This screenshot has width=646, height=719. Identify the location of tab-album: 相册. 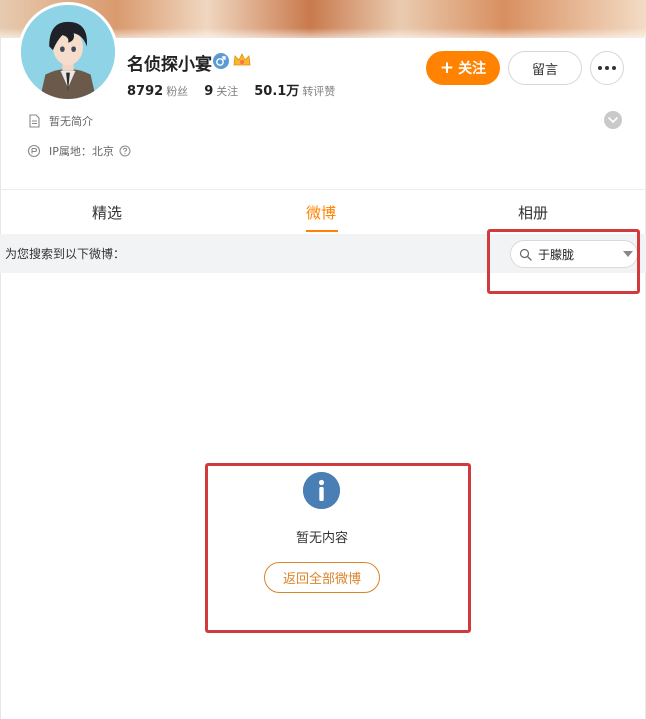
(533, 212).